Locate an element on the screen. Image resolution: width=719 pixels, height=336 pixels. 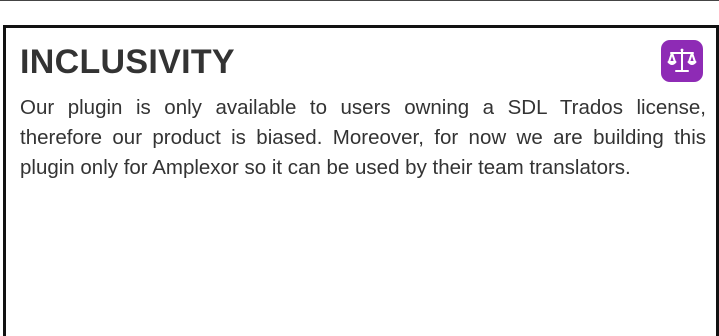
section-title: INCLUSIVITY is located at coordinates (127, 62).